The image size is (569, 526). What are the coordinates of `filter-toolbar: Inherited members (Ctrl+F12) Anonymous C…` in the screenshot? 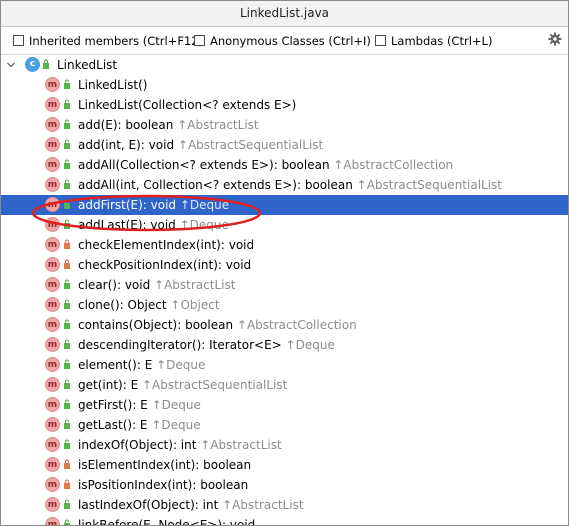 It's located at (284, 41).